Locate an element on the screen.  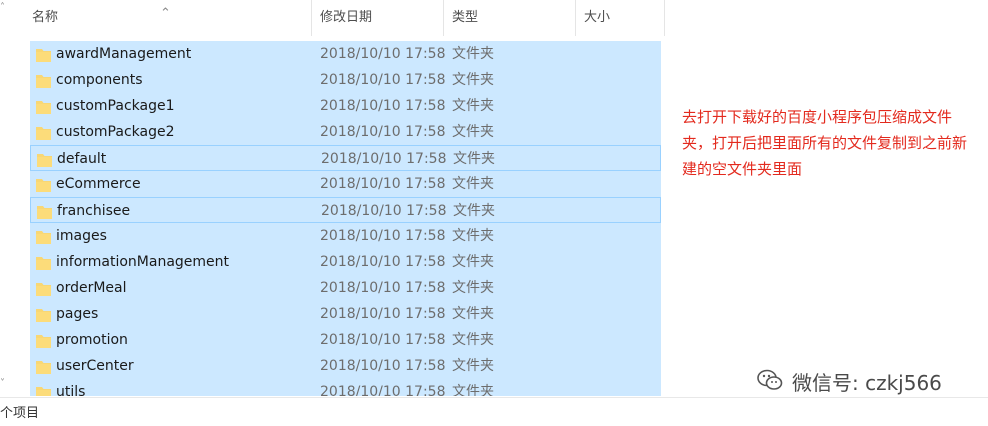
file-name: default is located at coordinates (82, 159).